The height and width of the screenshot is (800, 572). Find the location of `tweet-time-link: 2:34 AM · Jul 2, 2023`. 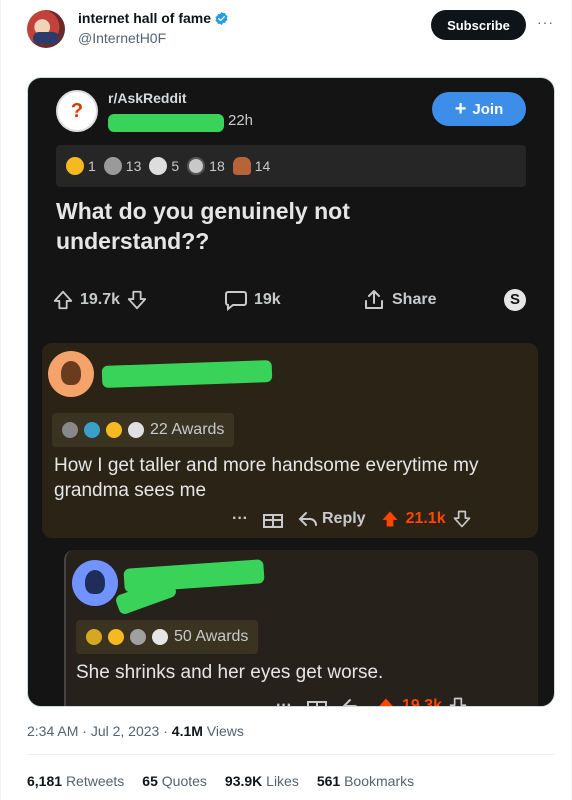

tweet-time-link: 2:34 AM · Jul 2, 2023 is located at coordinates (93, 731).